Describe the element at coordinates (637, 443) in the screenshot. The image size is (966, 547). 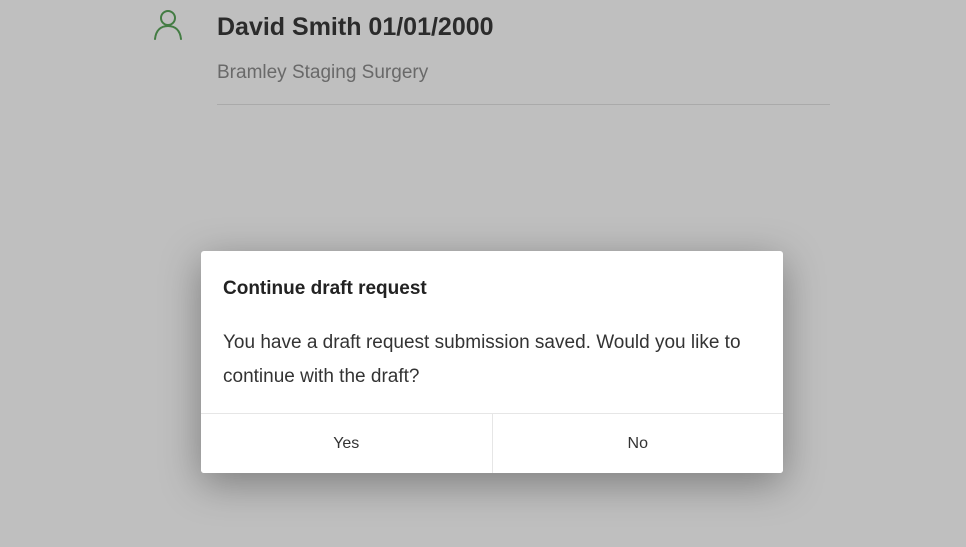
I see `no-button: No` at that location.